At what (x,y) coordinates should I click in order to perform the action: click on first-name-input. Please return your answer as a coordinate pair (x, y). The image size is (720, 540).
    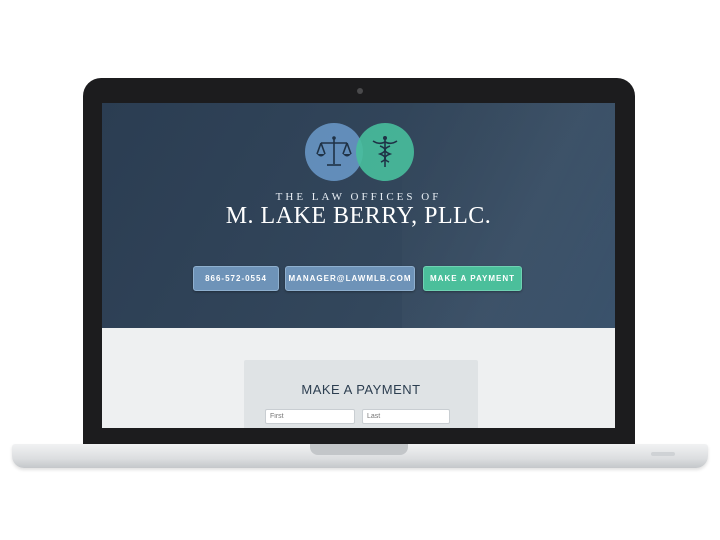
    Looking at the image, I should click on (310, 416).